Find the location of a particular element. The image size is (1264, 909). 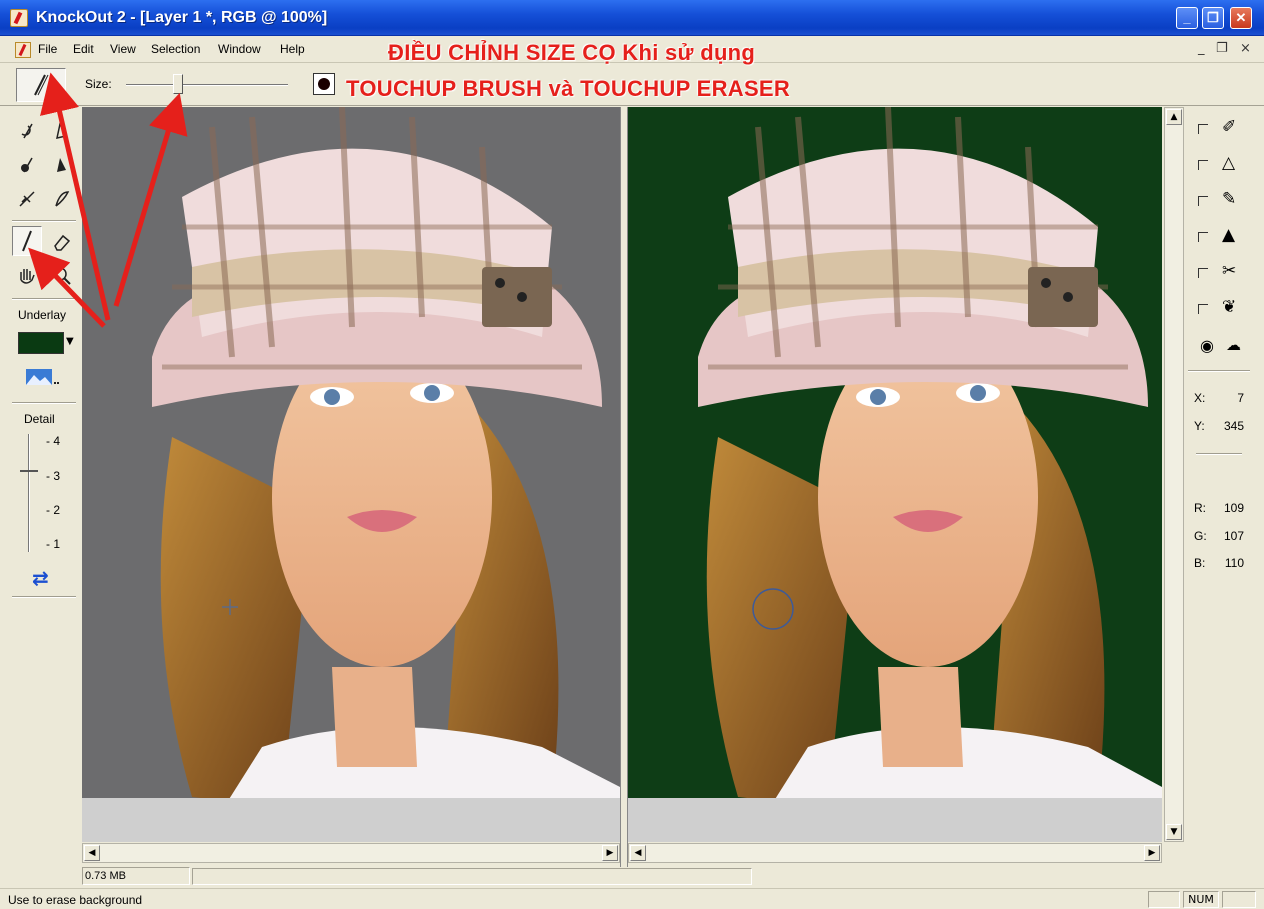

inside-object-fill-icon is located at coordinates (27, 165).